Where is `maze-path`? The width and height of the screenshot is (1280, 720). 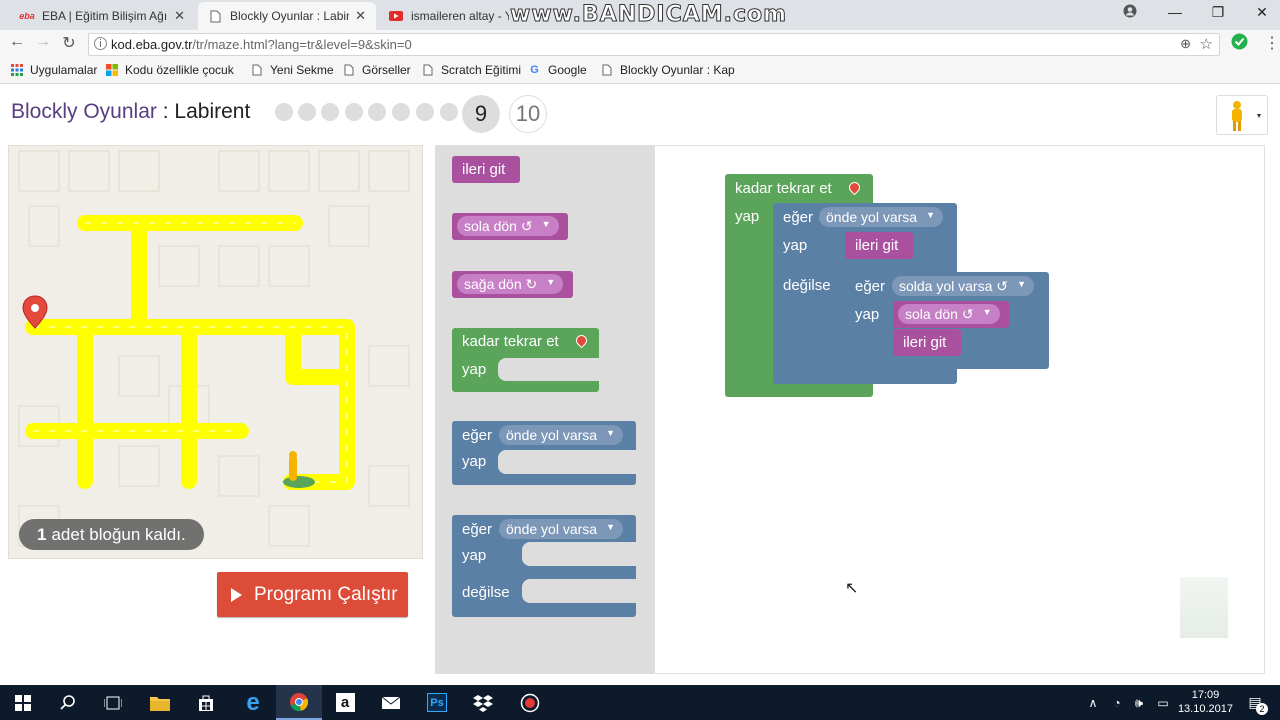
maze-path is located at coordinates (190, 352).